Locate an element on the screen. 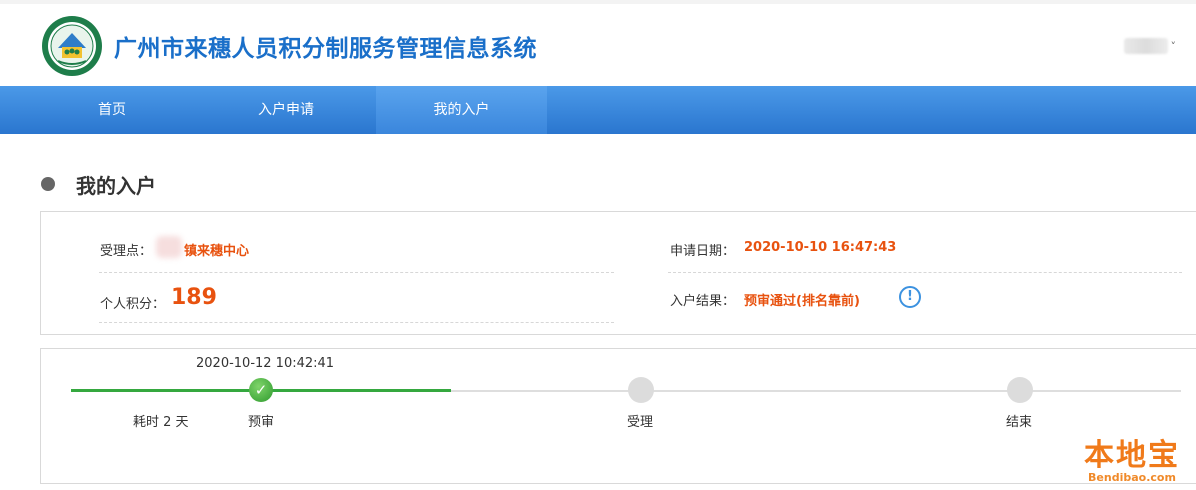 The image size is (1196, 490). acceptance-point-value: 镇来穗中心 is located at coordinates (217, 251).